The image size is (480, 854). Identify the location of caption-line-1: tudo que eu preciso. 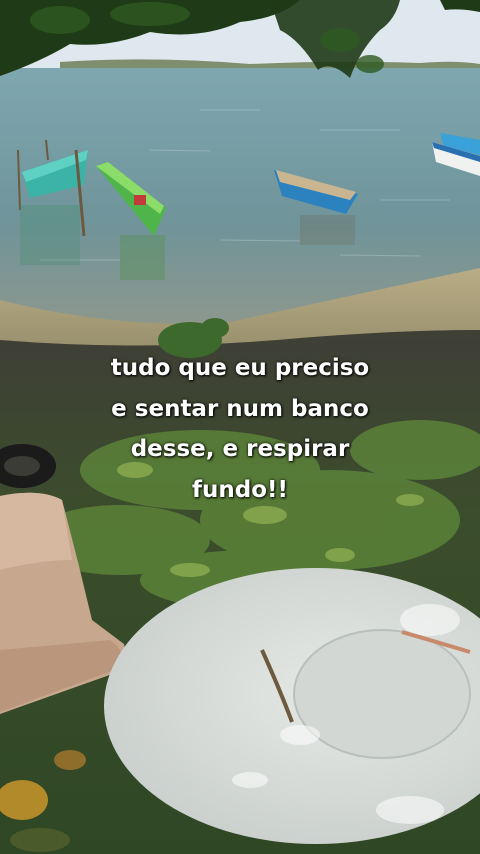
(240, 368).